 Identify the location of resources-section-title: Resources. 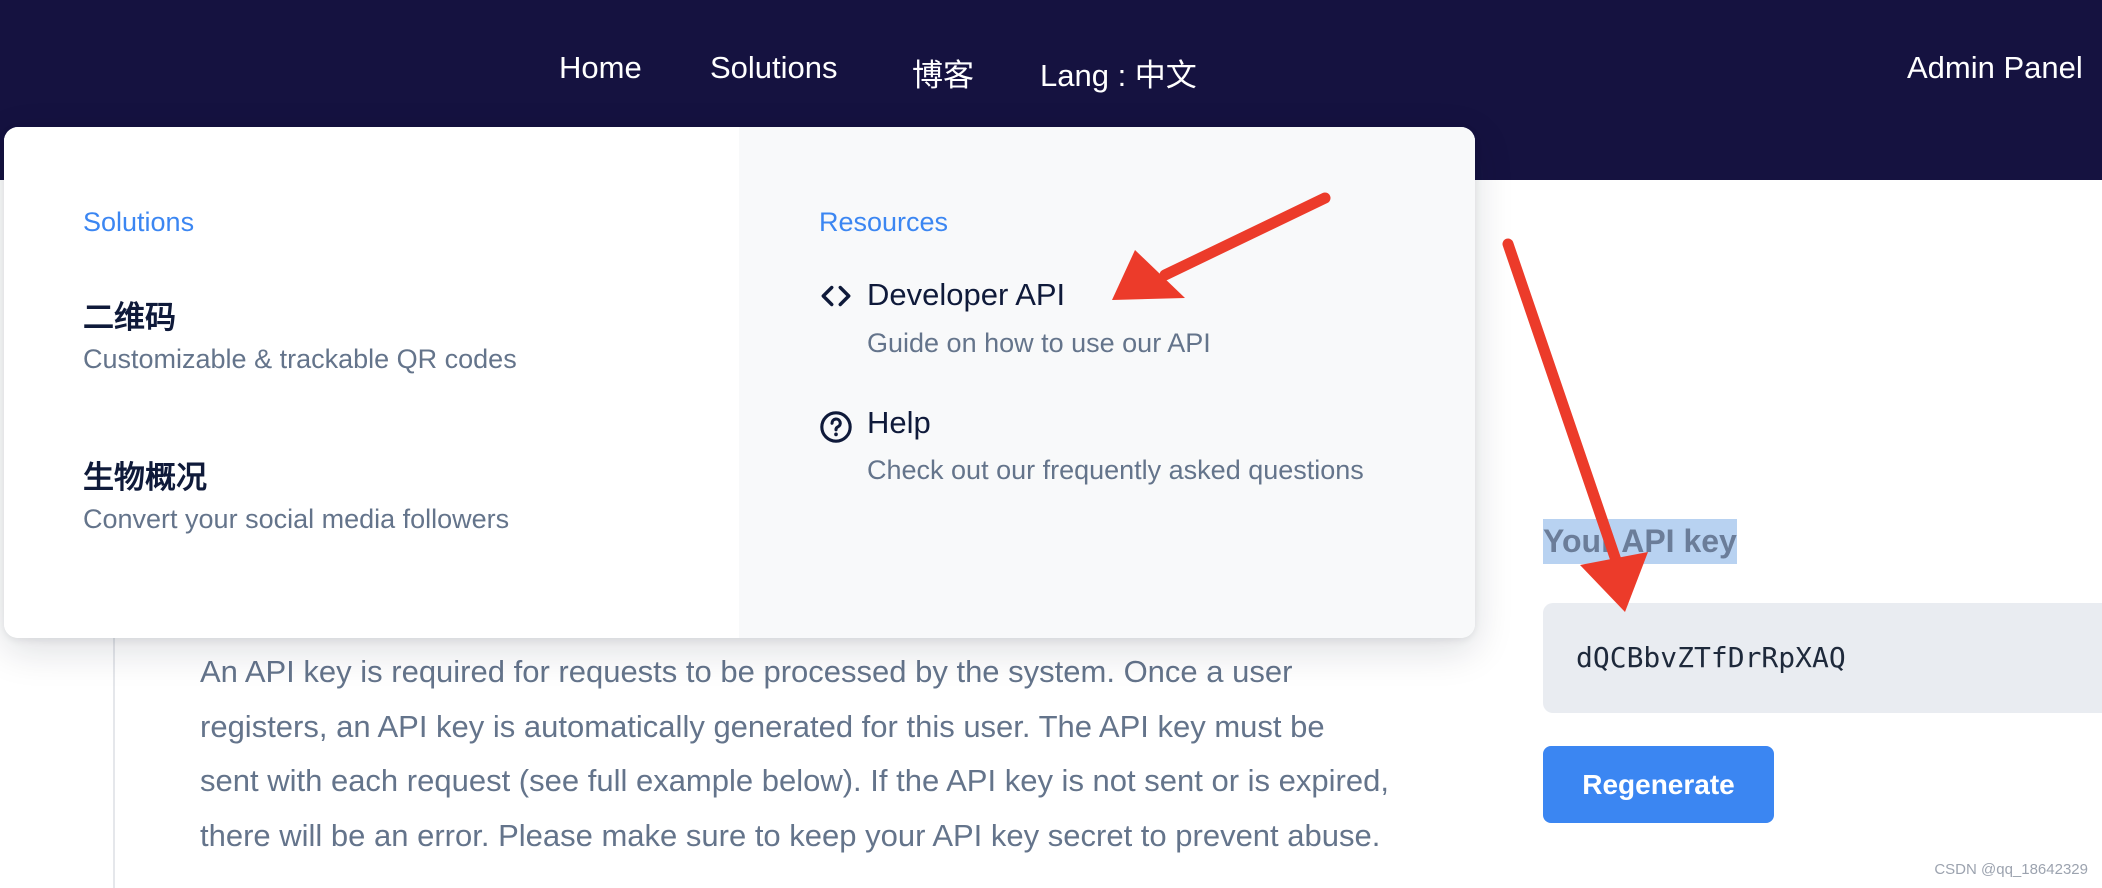
(884, 222).